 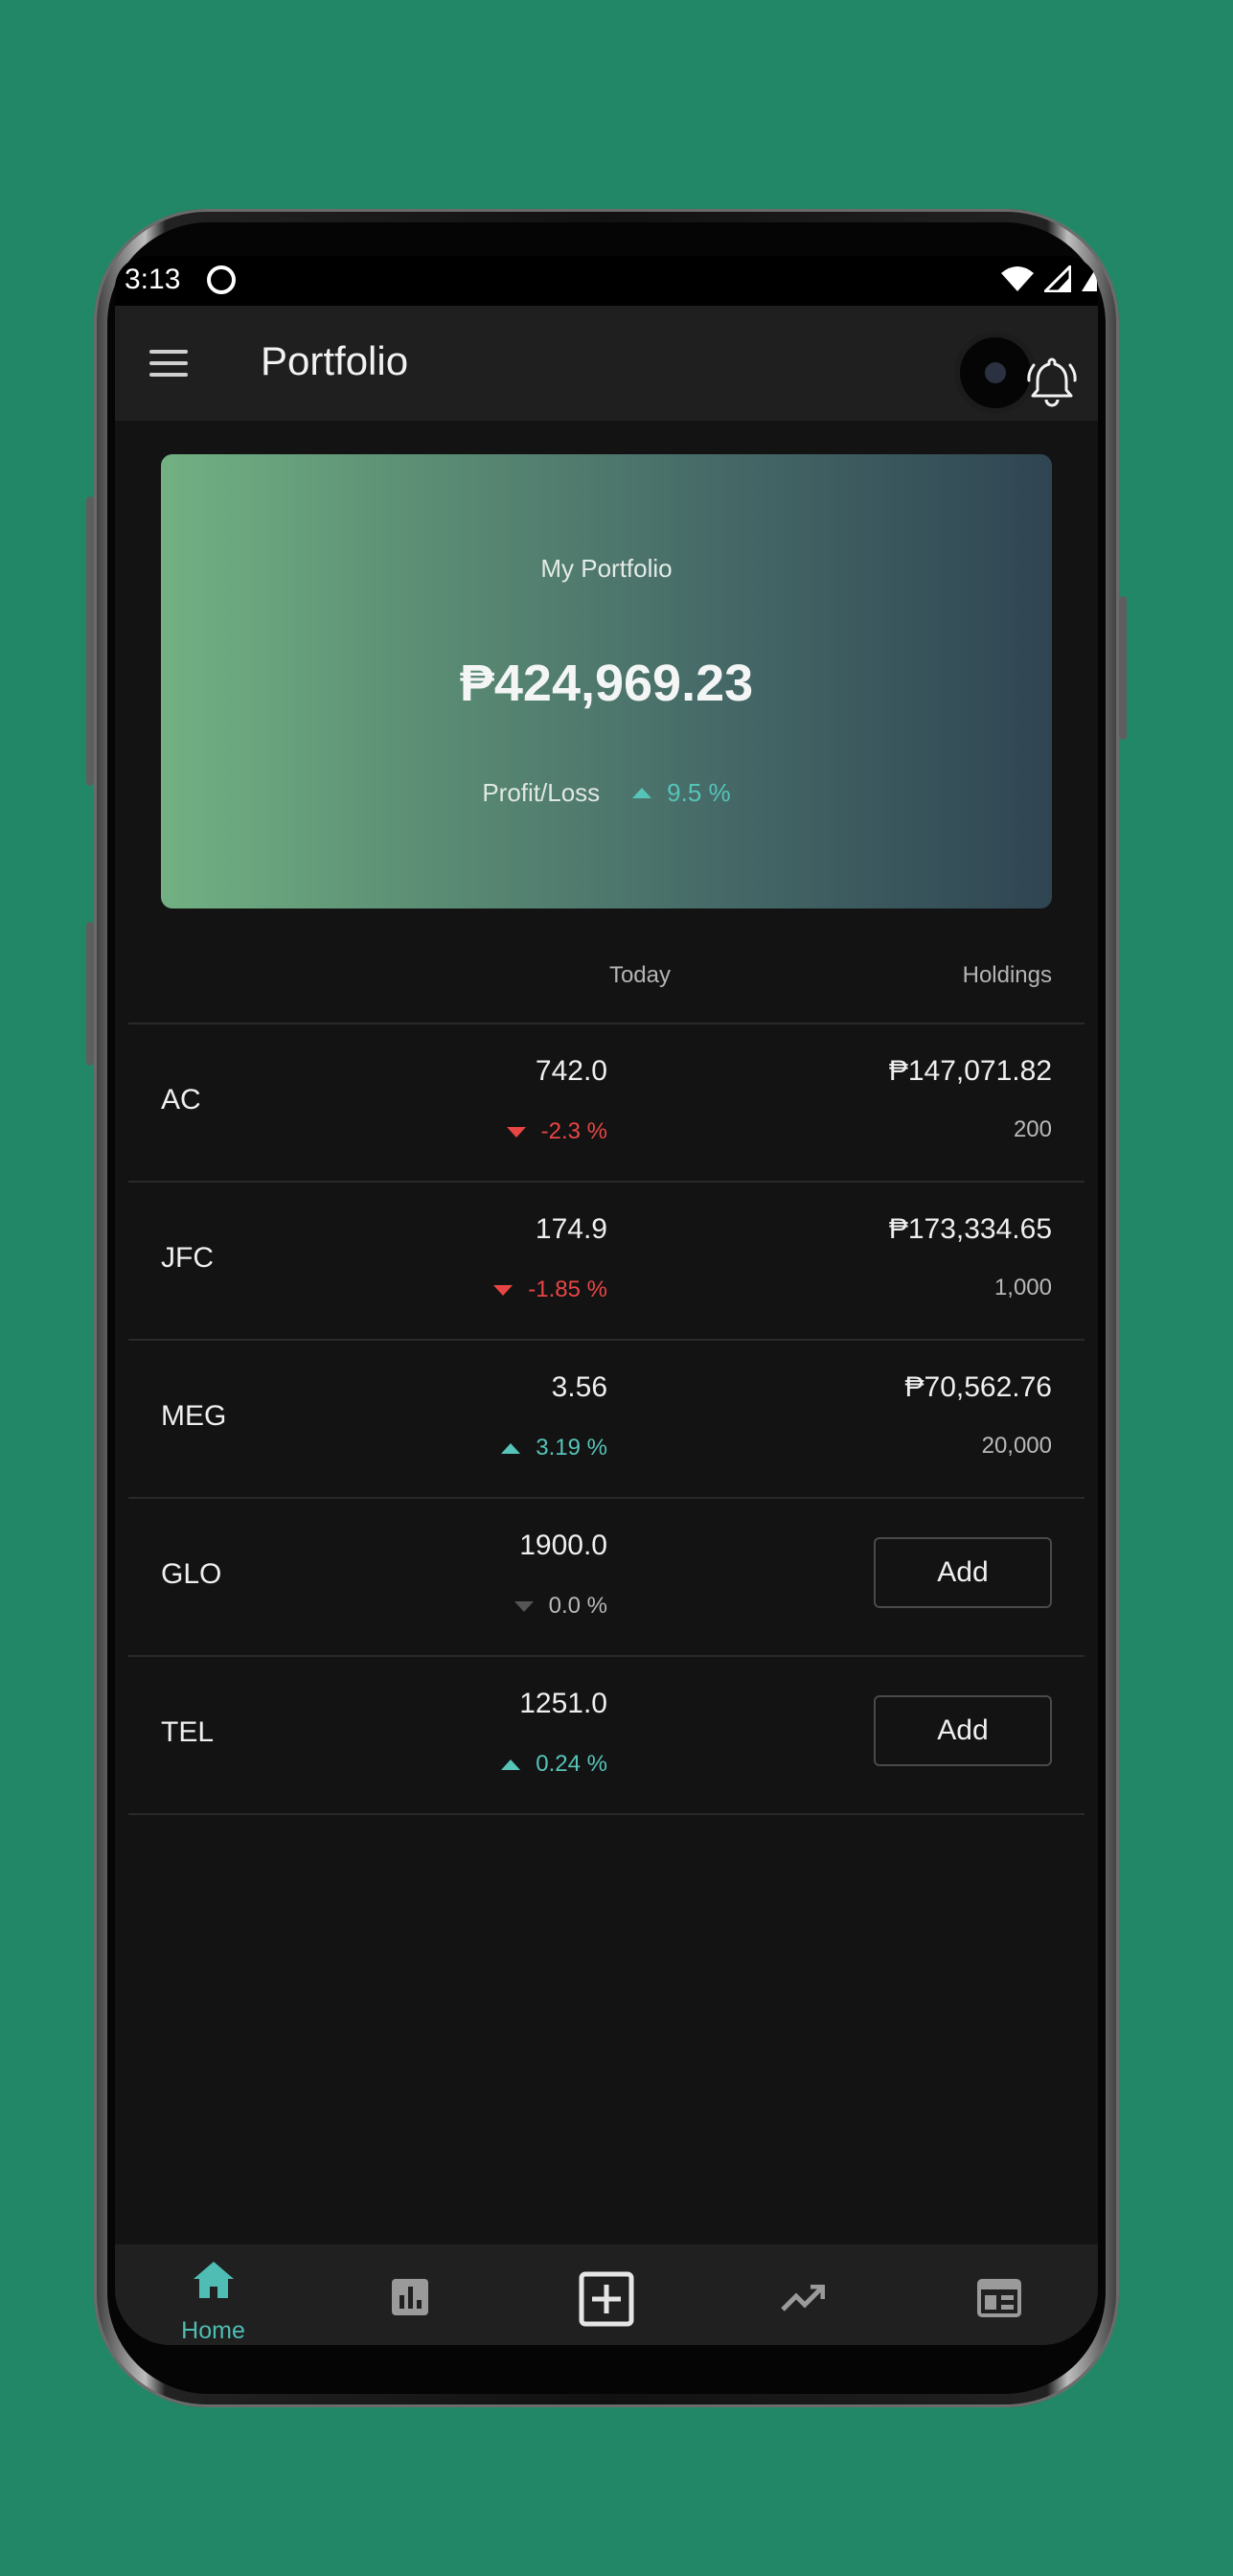 What do you see at coordinates (187, 1258) in the screenshot?
I see `stock-symbol: JFC` at bounding box center [187, 1258].